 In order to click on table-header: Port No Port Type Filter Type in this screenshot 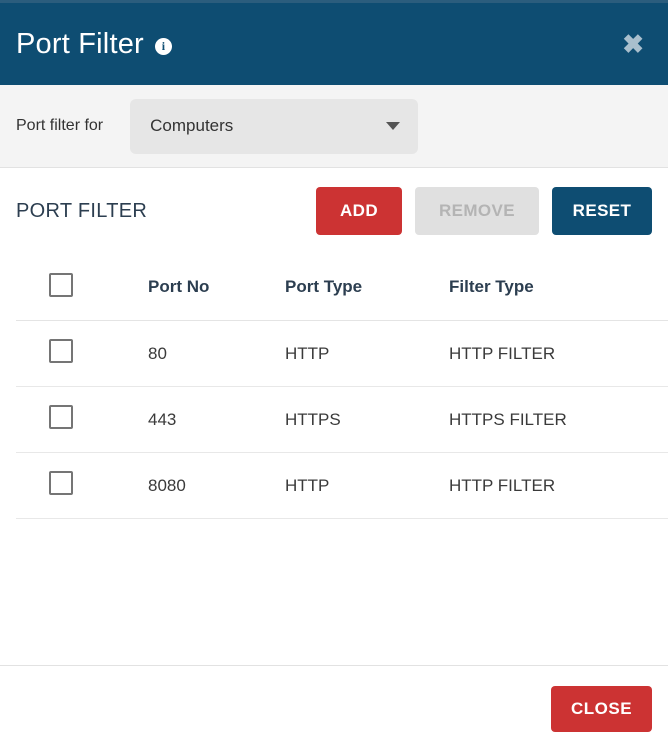, I will do `click(342, 287)`.